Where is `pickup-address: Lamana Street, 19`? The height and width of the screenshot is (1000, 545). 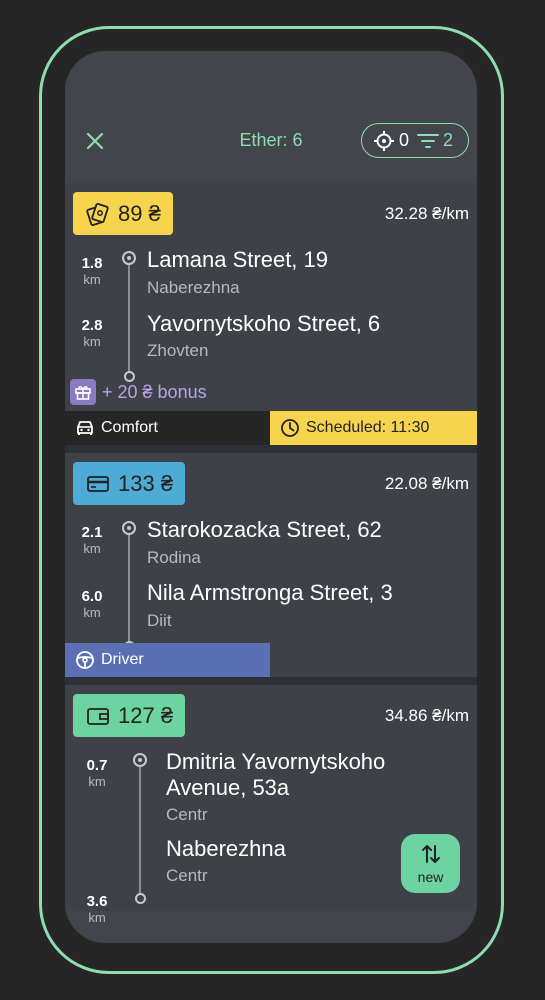
pickup-address: Lamana Street, 19 is located at coordinates (238, 259).